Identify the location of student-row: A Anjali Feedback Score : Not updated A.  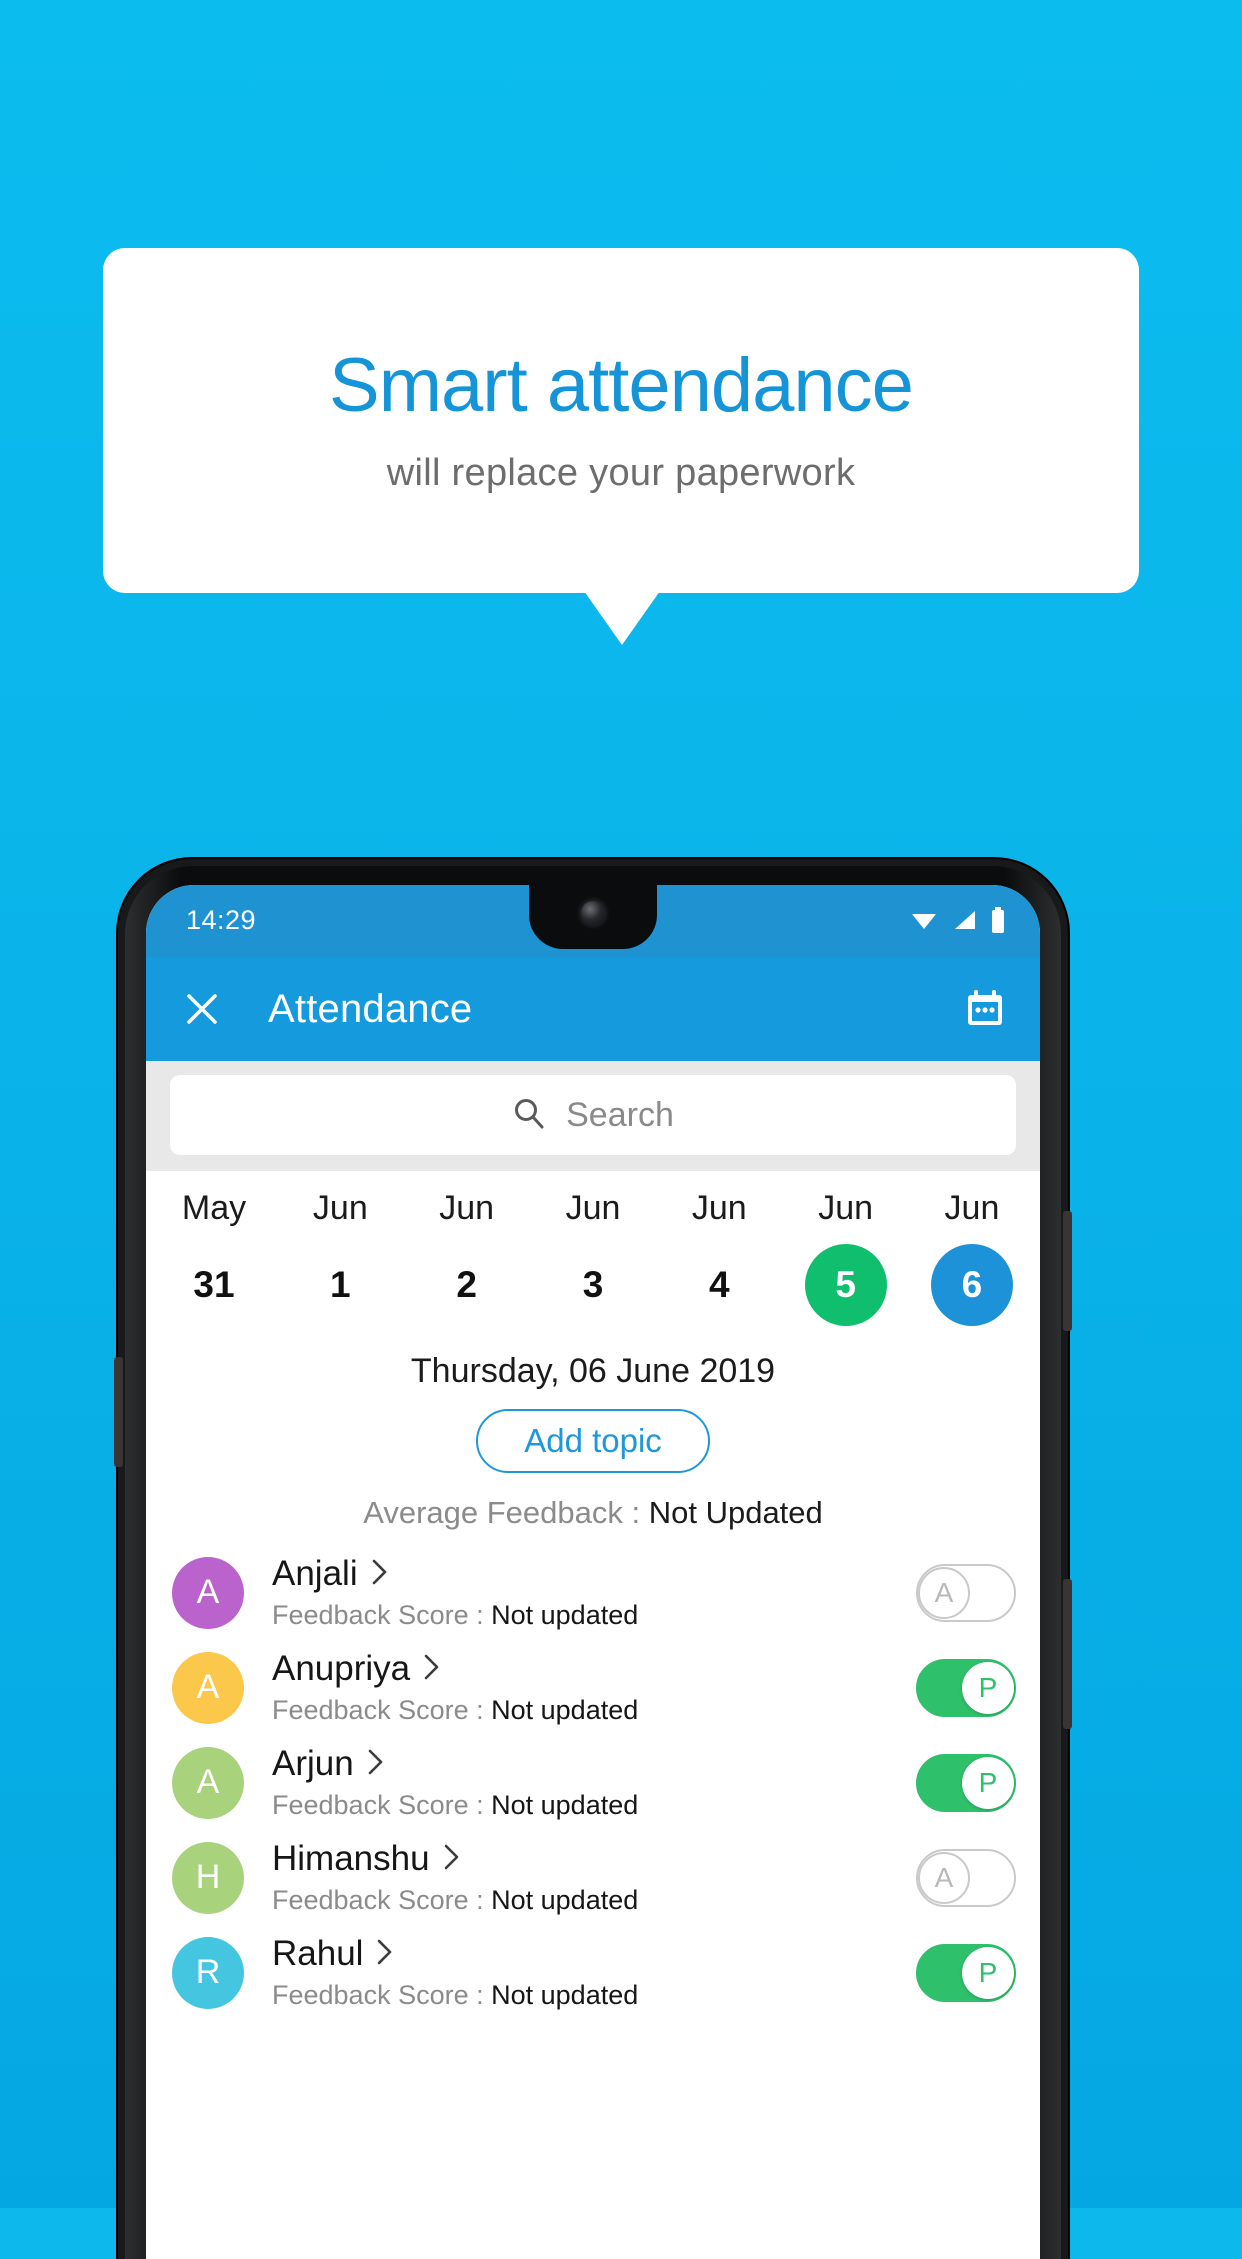
(593, 1592).